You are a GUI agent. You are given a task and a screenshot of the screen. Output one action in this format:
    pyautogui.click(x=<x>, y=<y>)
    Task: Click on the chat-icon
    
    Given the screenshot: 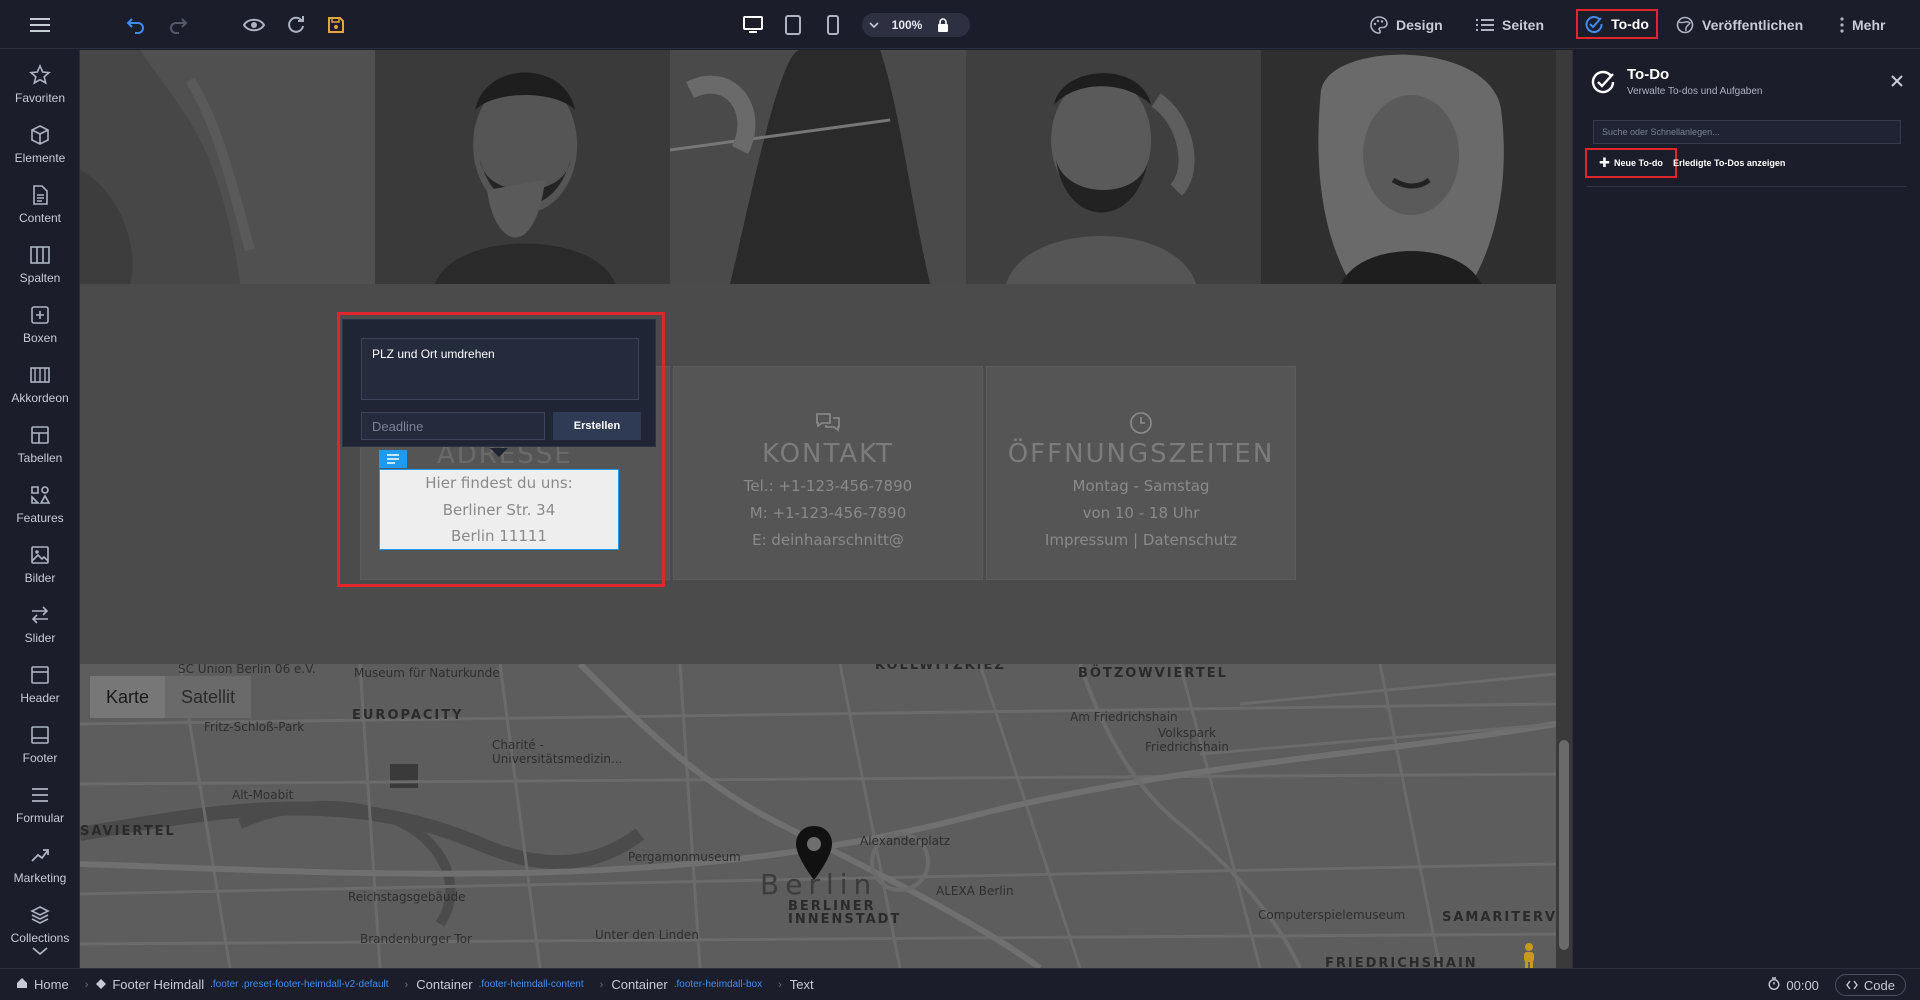 What is the action you would take?
    pyautogui.click(x=828, y=422)
    